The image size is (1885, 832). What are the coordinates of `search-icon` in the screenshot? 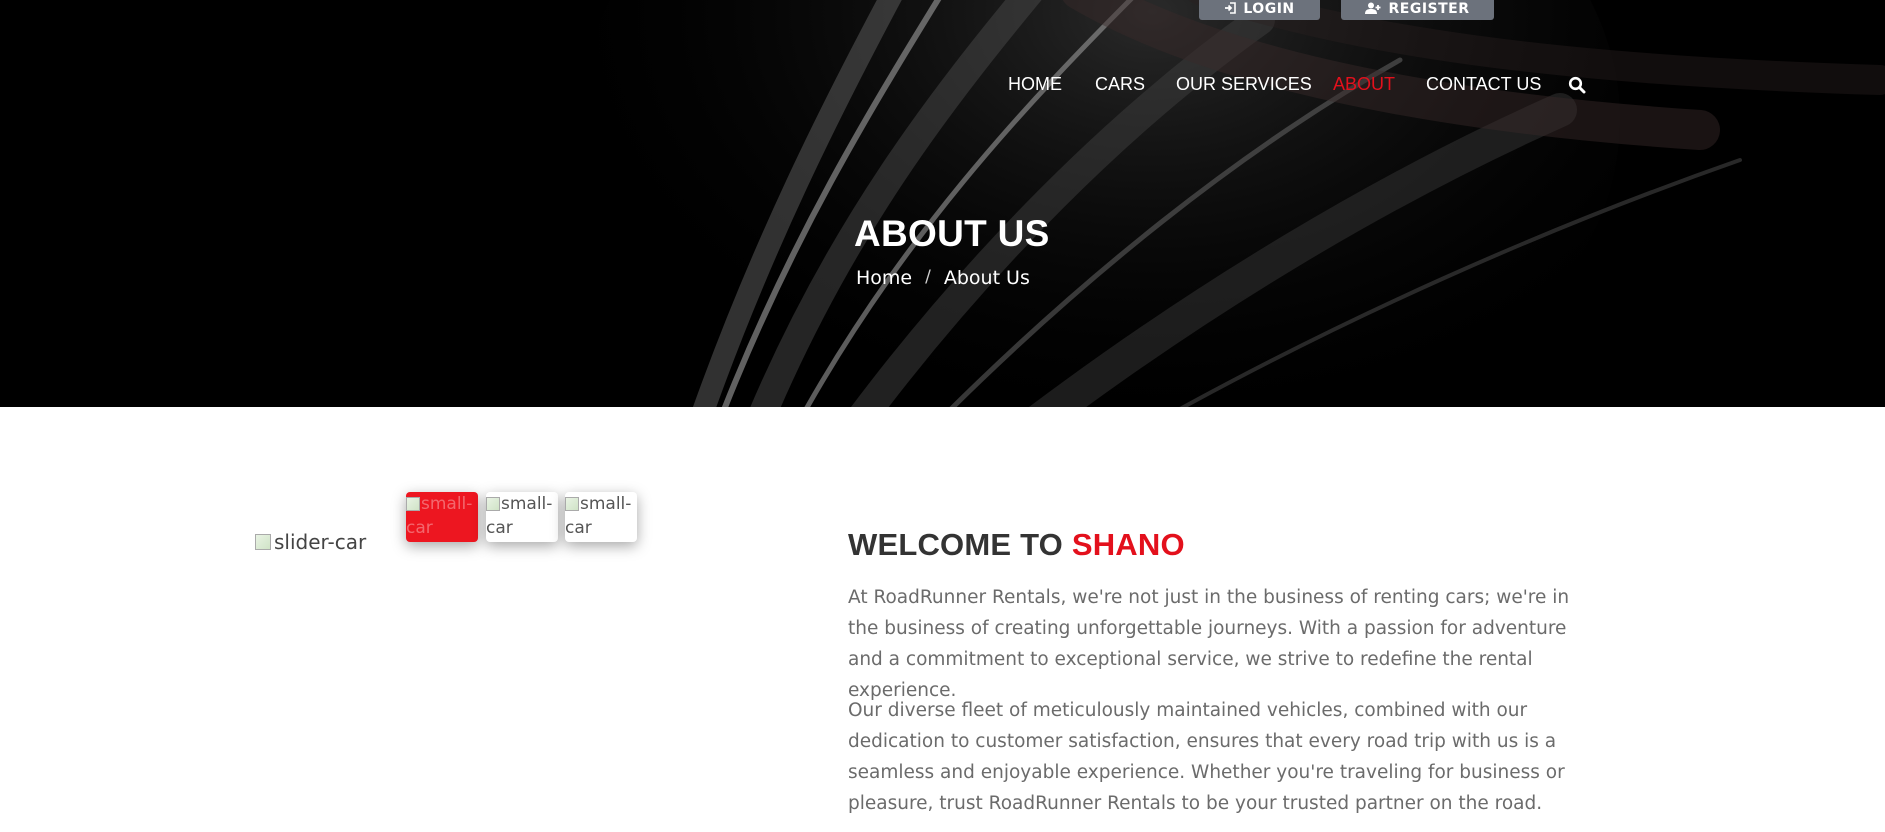 It's located at (1578, 86).